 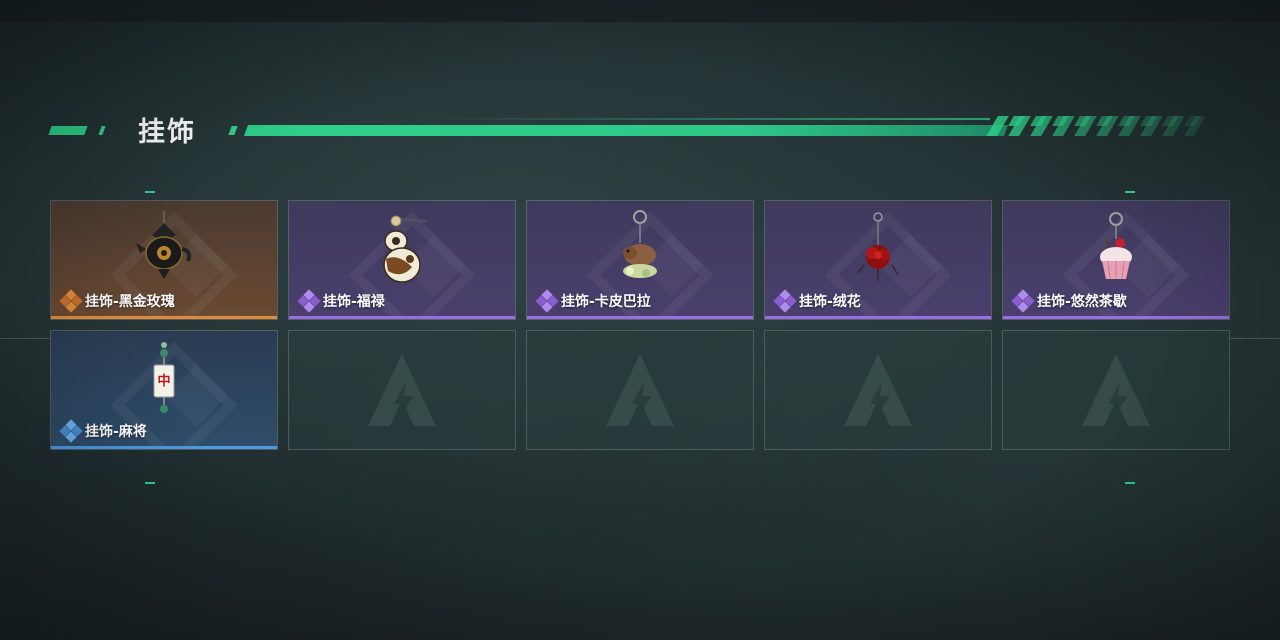 I want to click on charm-name: 挂饰-悠然茶歇, so click(x=1082, y=302).